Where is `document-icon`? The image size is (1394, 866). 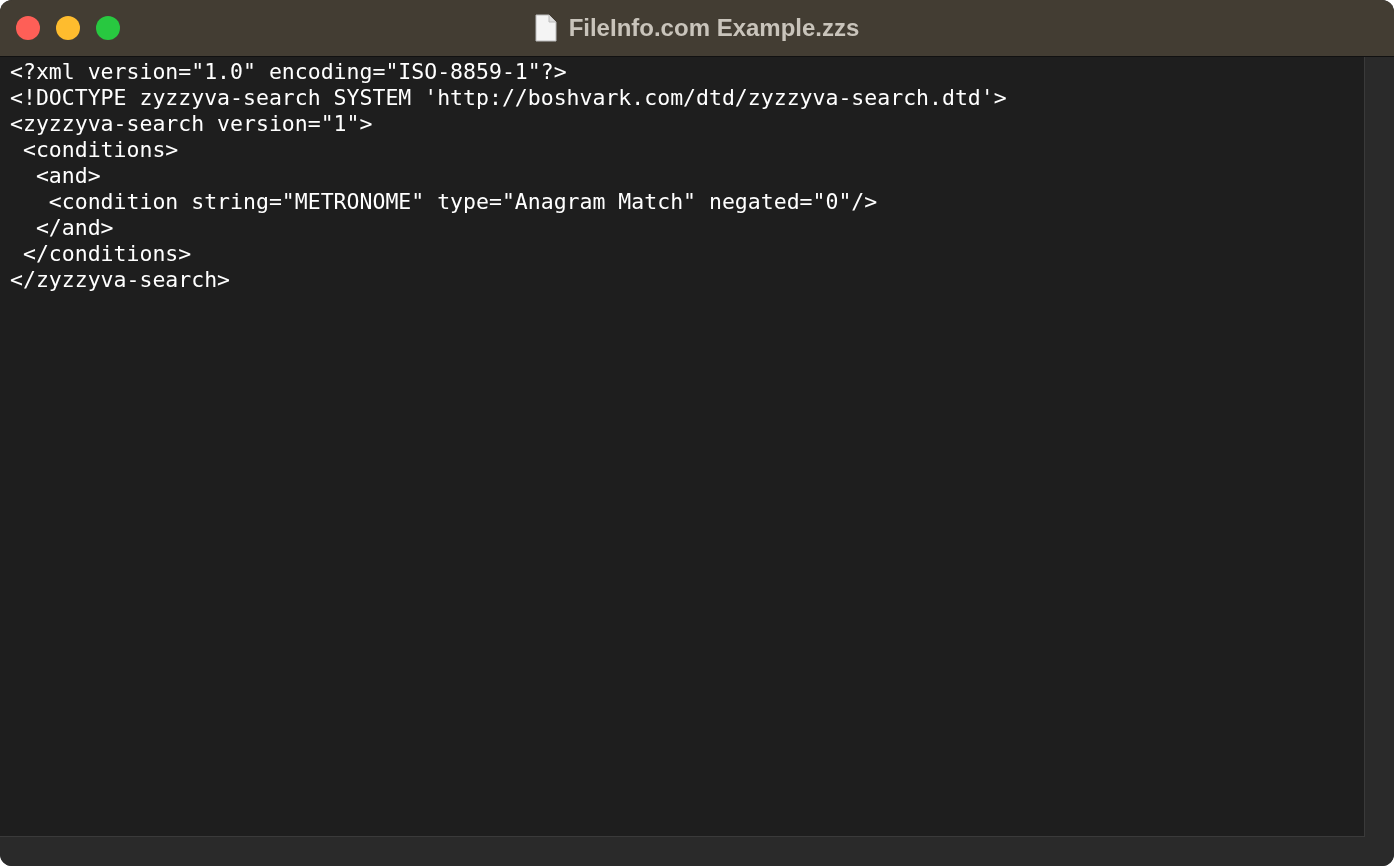 document-icon is located at coordinates (545, 28).